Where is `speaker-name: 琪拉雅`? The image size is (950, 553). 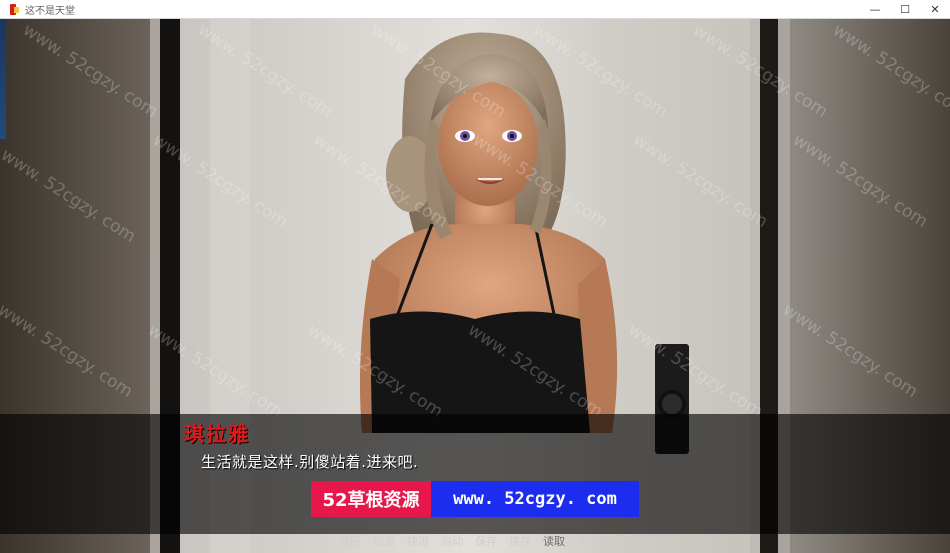
speaker-name: 琪拉雅 is located at coordinates (217, 434).